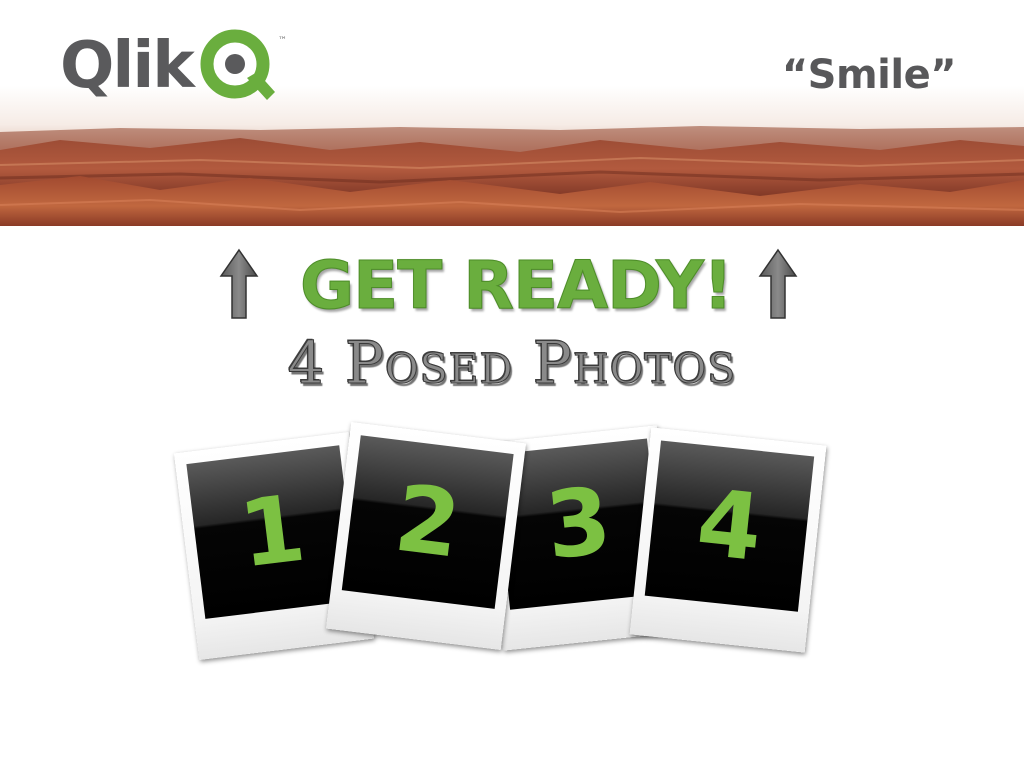 The width and height of the screenshot is (1024, 768). I want to click on photo-number: 4, so click(729, 526).